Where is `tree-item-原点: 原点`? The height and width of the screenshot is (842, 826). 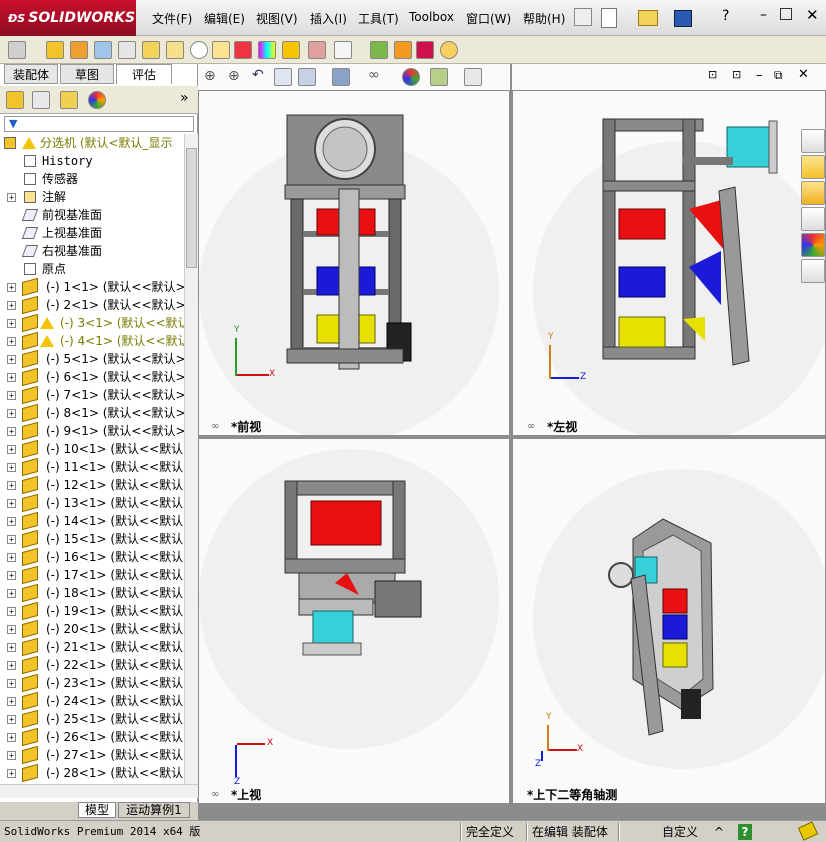
tree-item-原点: 原点 is located at coordinates (92, 269).